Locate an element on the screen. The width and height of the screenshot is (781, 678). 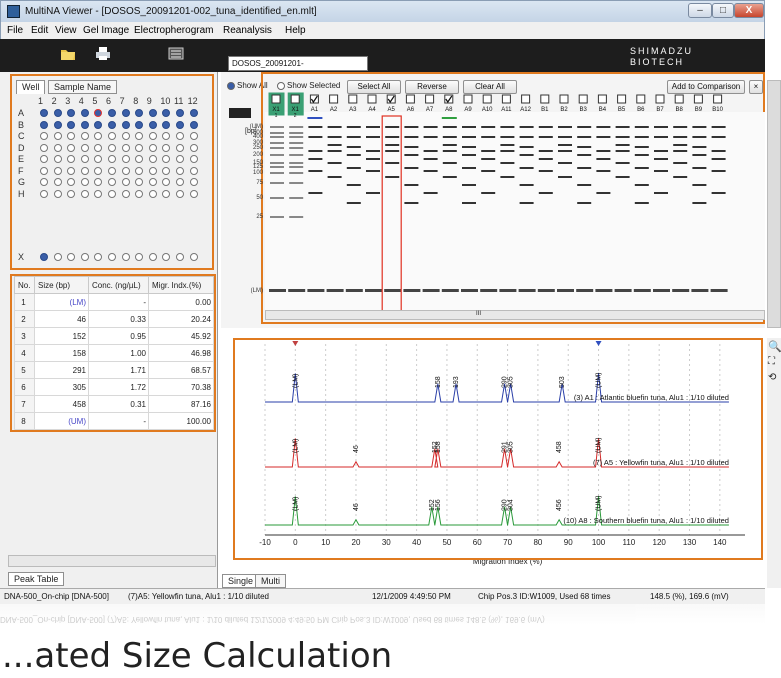
table-row: 6 305 1.72 70.38 is located at coordinates (114, 387).